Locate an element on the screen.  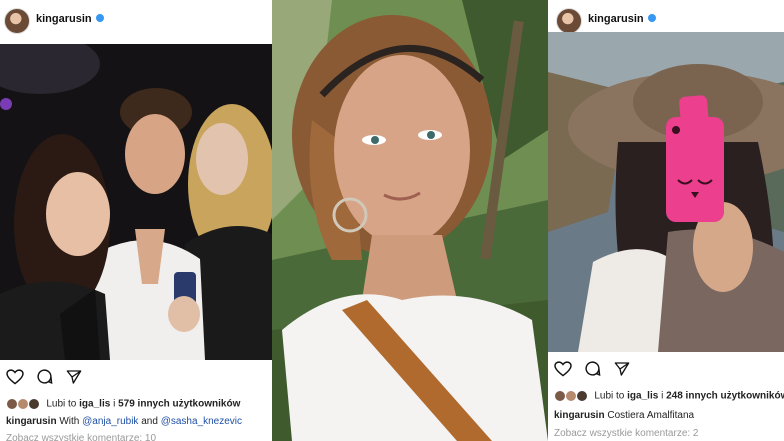
caption-text: With is located at coordinates (69, 421).